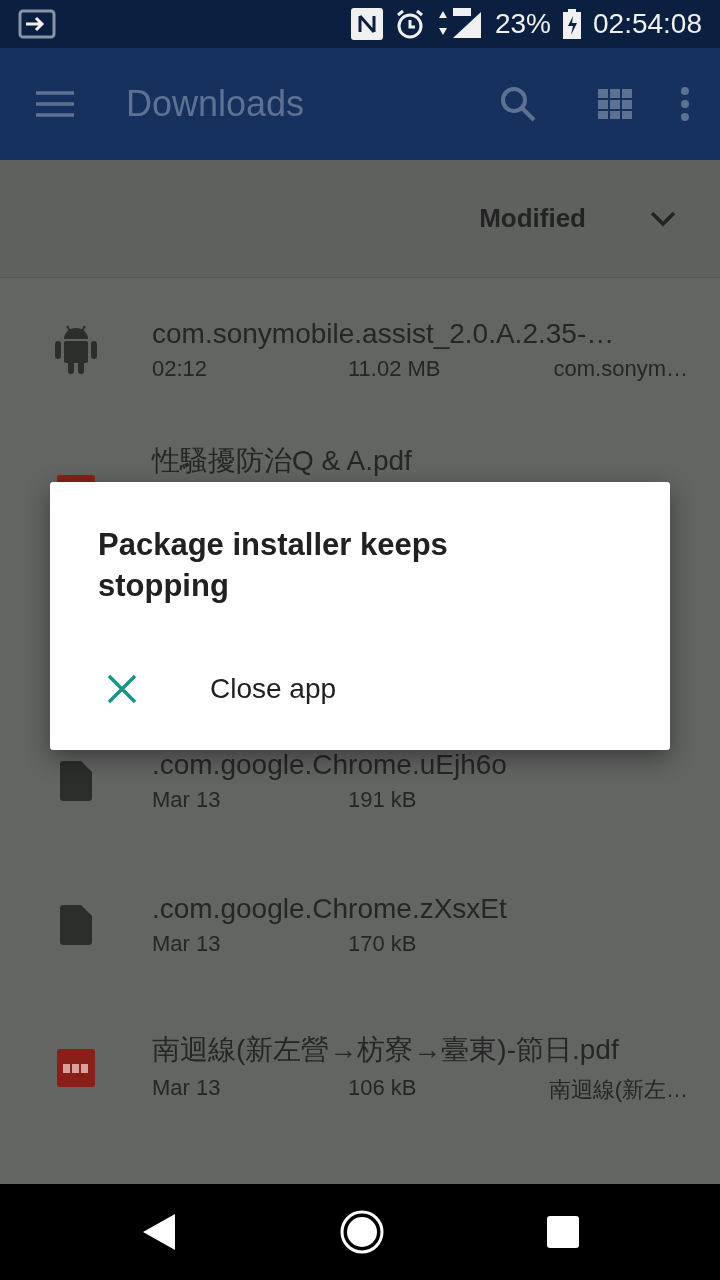 Image resolution: width=720 pixels, height=1280 pixels. What do you see at coordinates (518, 104) in the screenshot?
I see `search-icon` at bounding box center [518, 104].